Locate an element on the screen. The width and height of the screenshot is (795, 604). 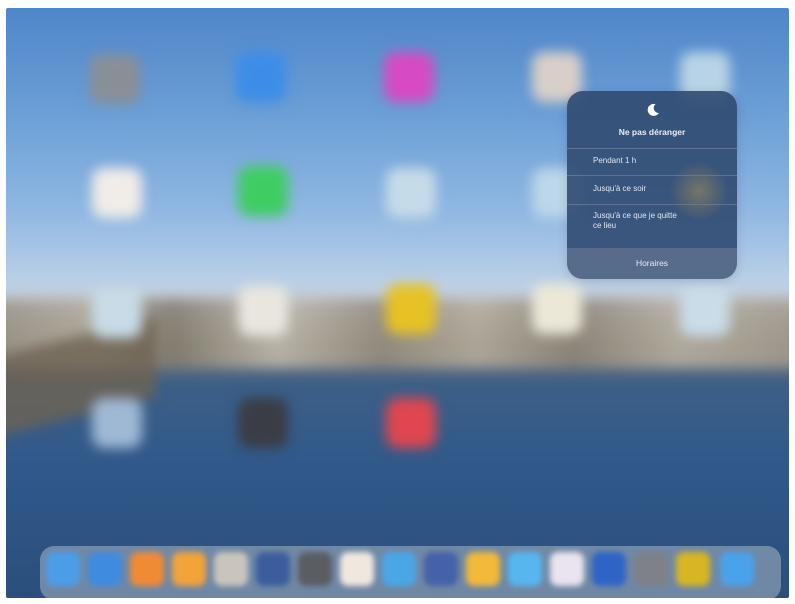
calendar-app-icon is located at coordinates (117, 193).